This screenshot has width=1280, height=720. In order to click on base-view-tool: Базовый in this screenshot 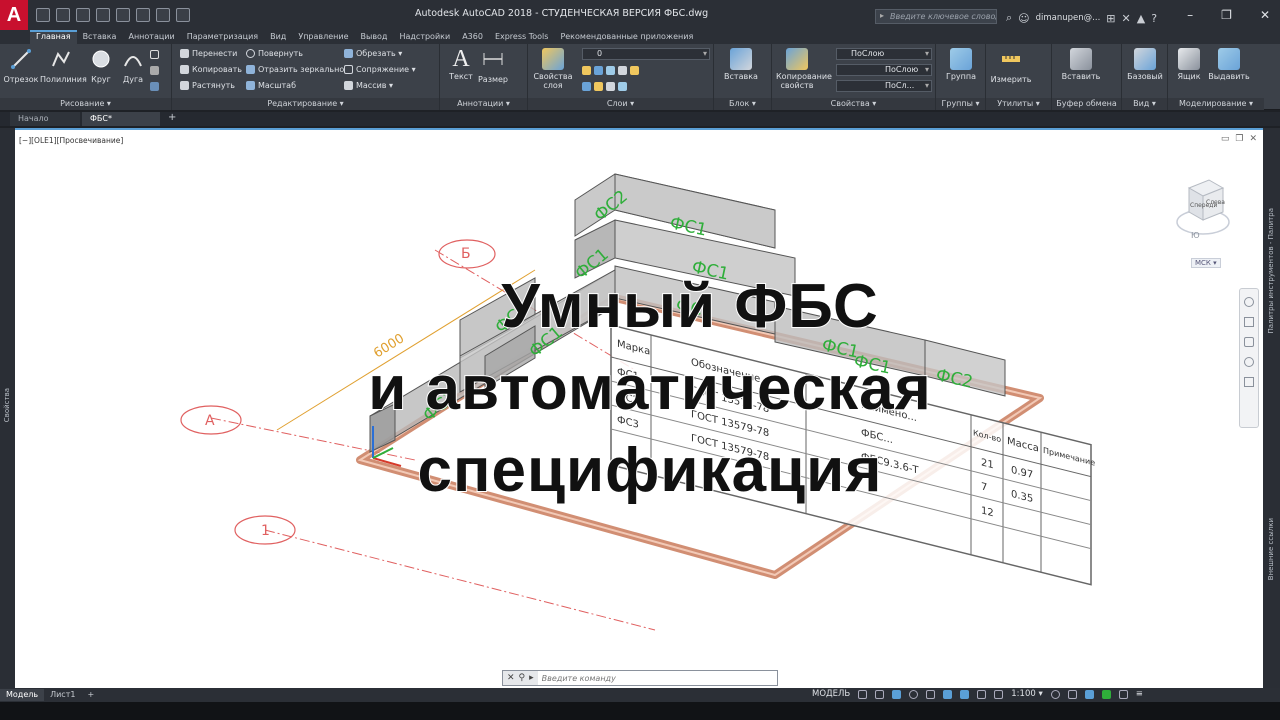, I will do `click(1145, 64)`.